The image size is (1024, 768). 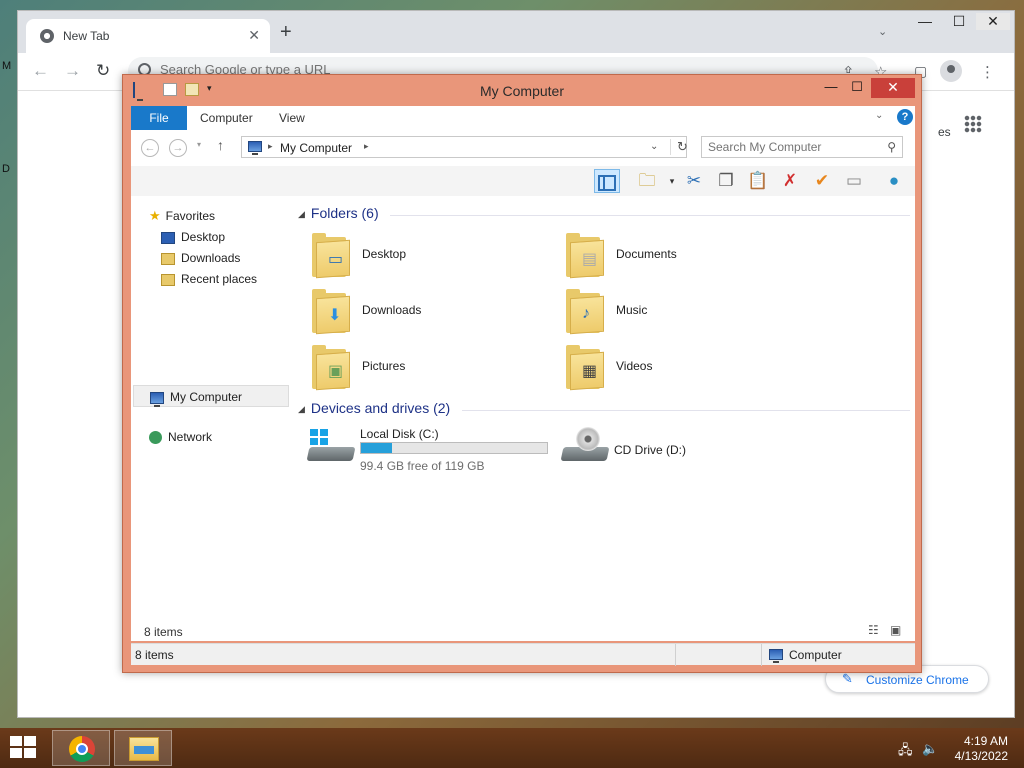 What do you see at coordinates (726, 181) in the screenshot?
I see `copy-icon: ❐` at bounding box center [726, 181].